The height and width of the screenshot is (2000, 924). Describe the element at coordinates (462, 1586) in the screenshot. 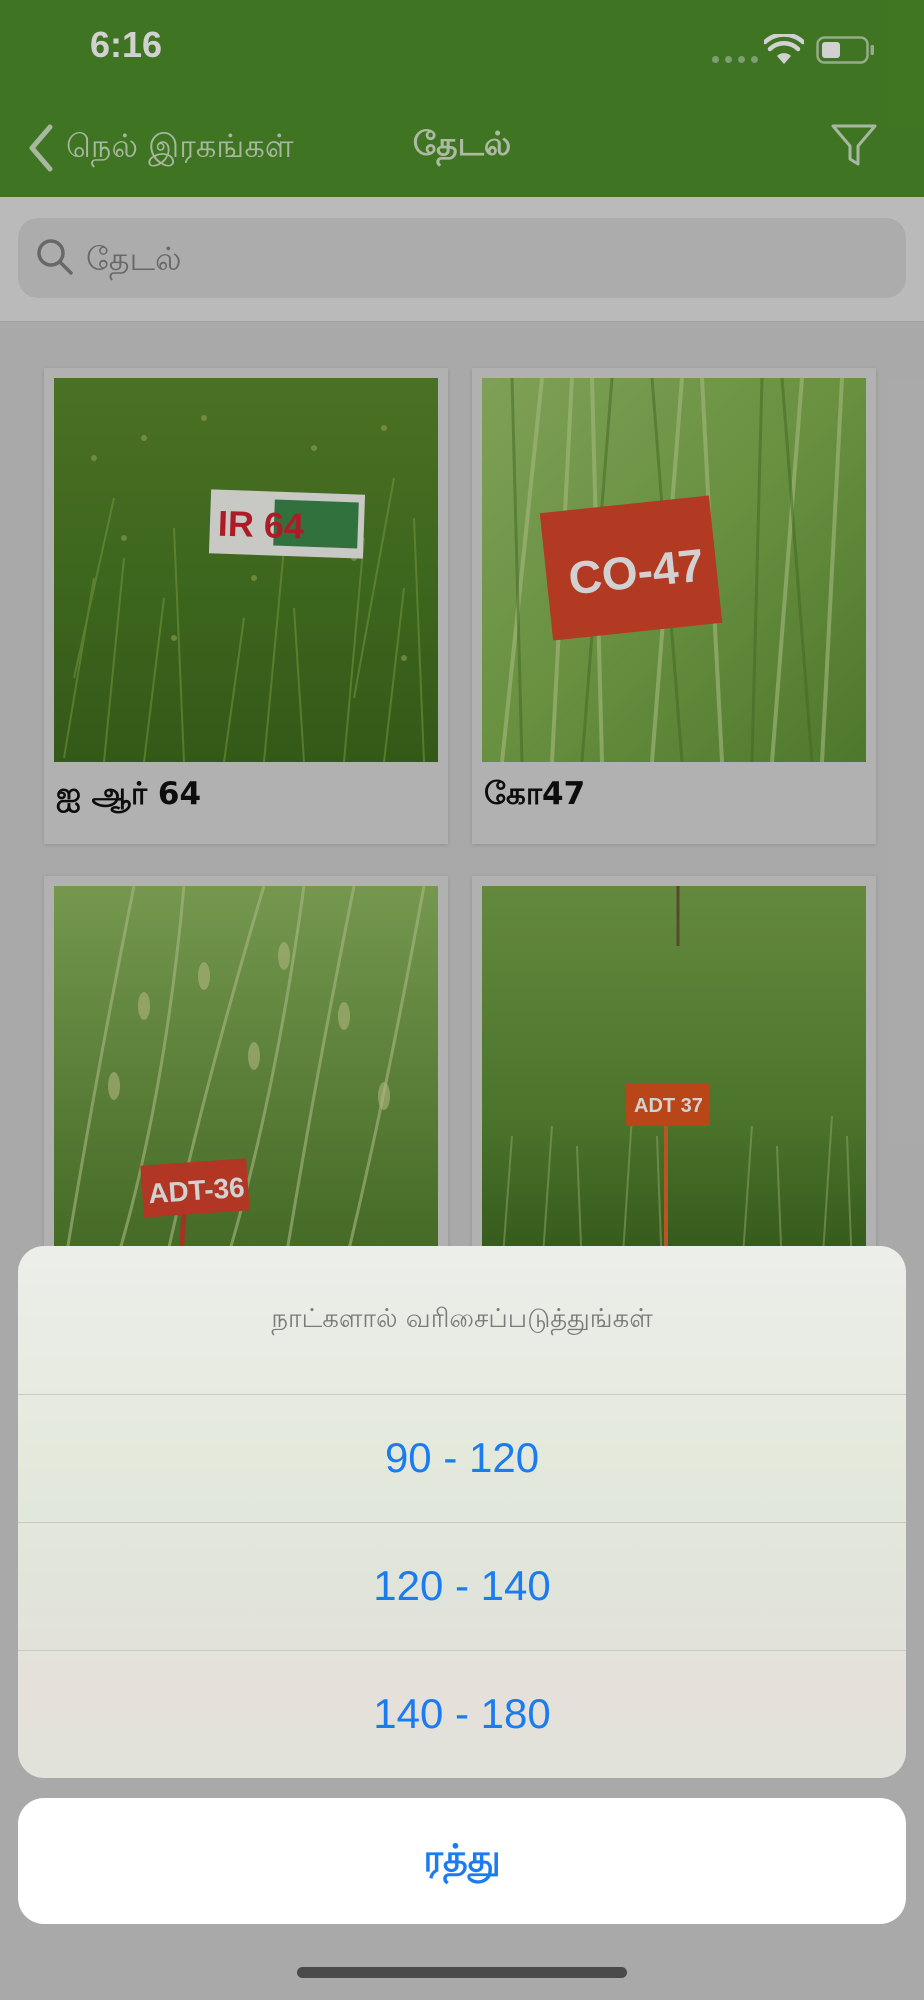

I see `sort-option-120-140: 120 - 140` at that location.